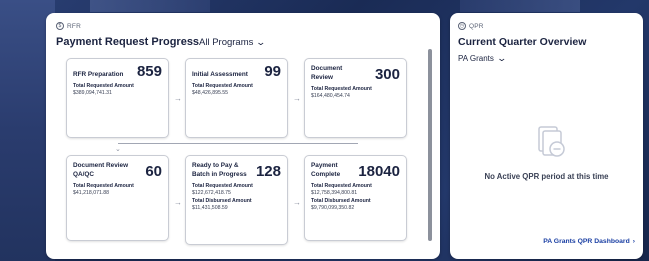 The width and height of the screenshot is (649, 261). What do you see at coordinates (268, 171) in the screenshot?
I see `card-count: 128` at bounding box center [268, 171].